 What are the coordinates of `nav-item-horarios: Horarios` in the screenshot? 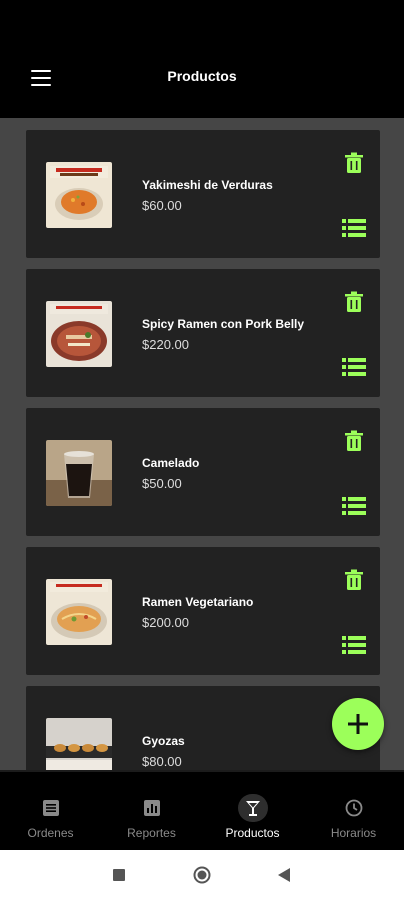 It's located at (353, 811).